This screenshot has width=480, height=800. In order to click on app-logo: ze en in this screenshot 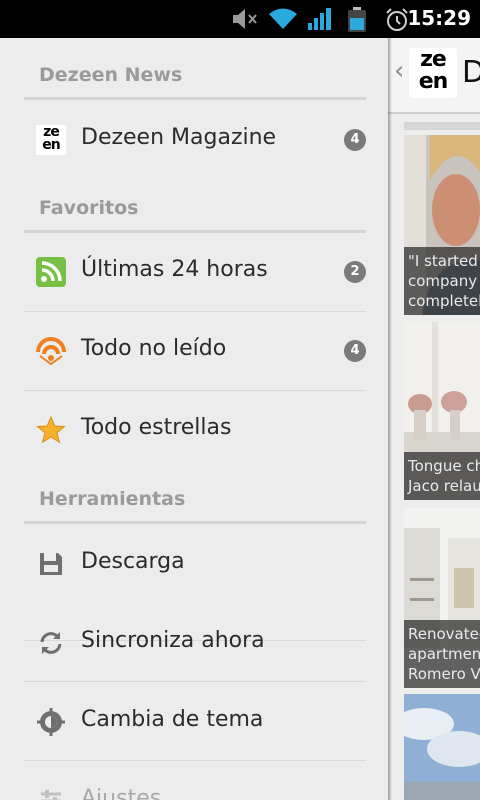, I will do `click(433, 73)`.